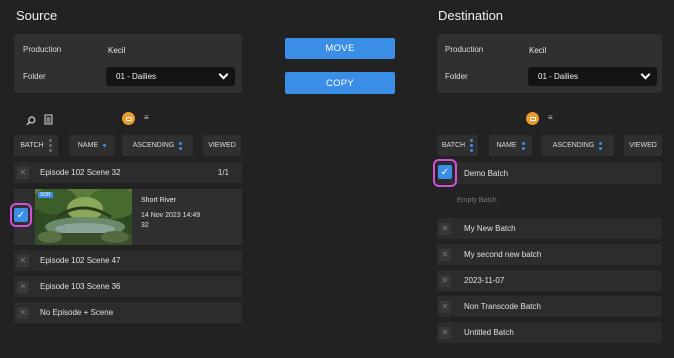 The width and height of the screenshot is (674, 358). What do you see at coordinates (145, 225) in the screenshot?
I see `clip-number: 32` at bounding box center [145, 225].